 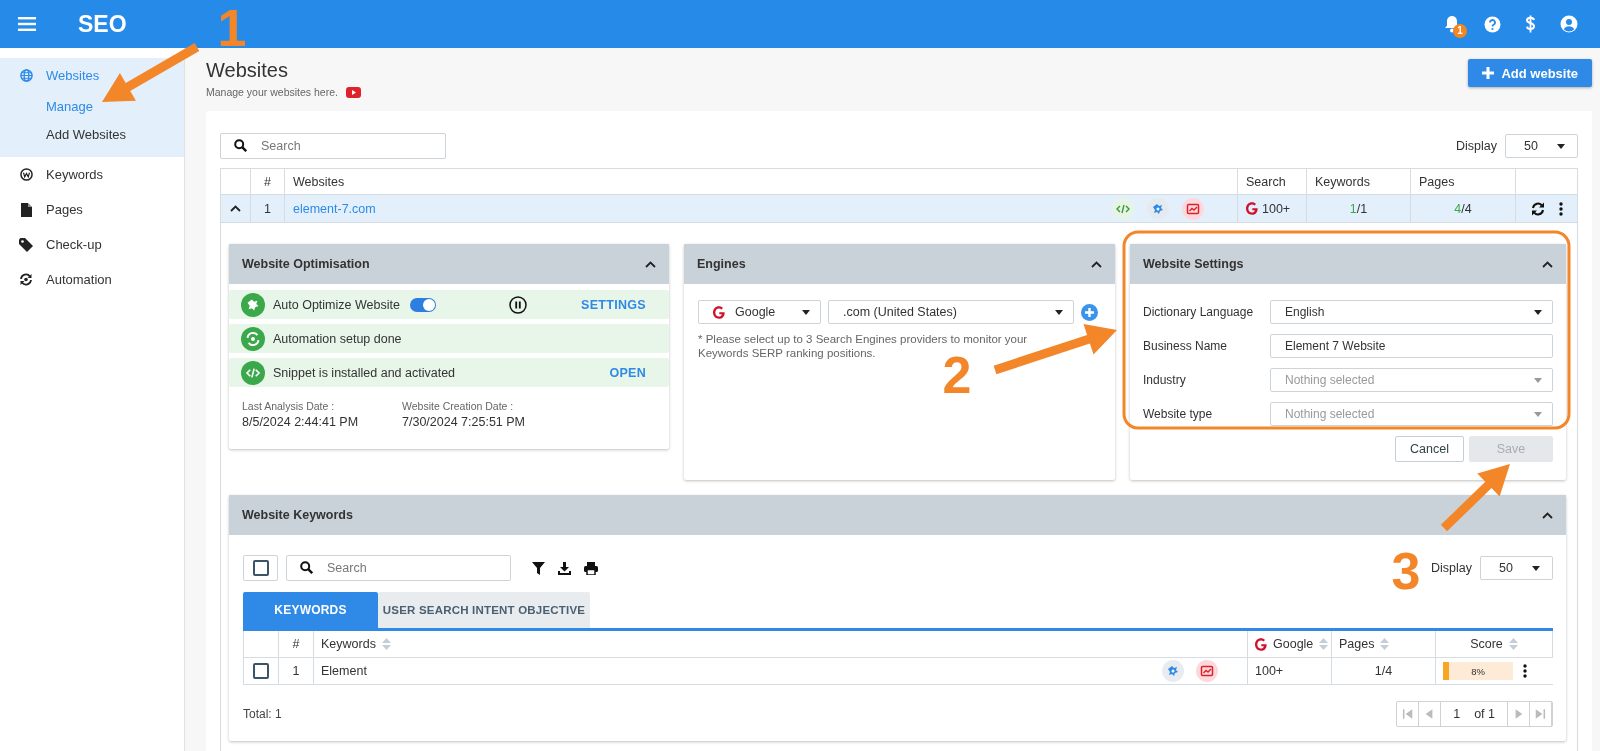 What do you see at coordinates (364, 372) in the screenshot?
I see `status-text: Snippet is installed and activated` at bounding box center [364, 372].